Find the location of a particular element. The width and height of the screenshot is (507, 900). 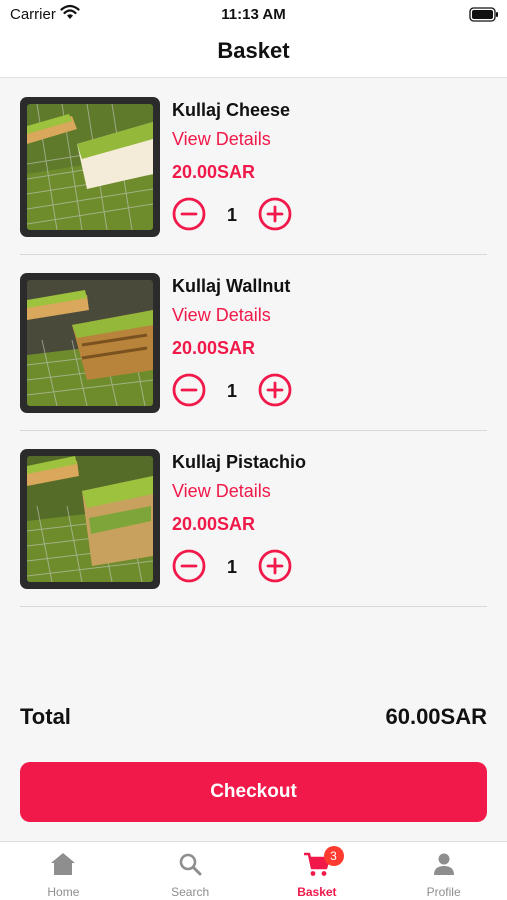

tab-home: Home is located at coordinates (63, 871).